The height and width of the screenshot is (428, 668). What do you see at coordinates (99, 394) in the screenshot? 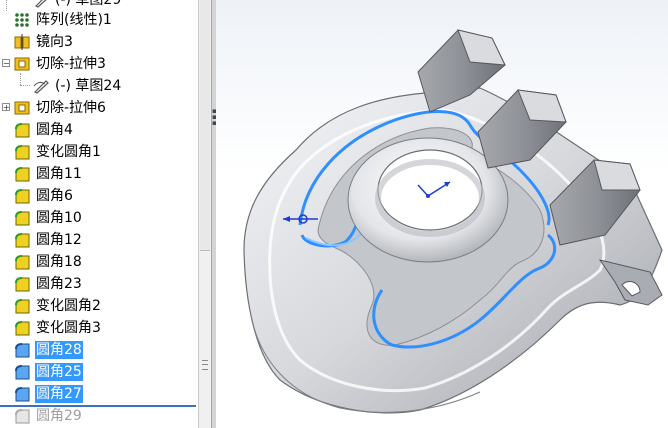
I see `tree-item-fillet27: 圆角27` at bounding box center [99, 394].